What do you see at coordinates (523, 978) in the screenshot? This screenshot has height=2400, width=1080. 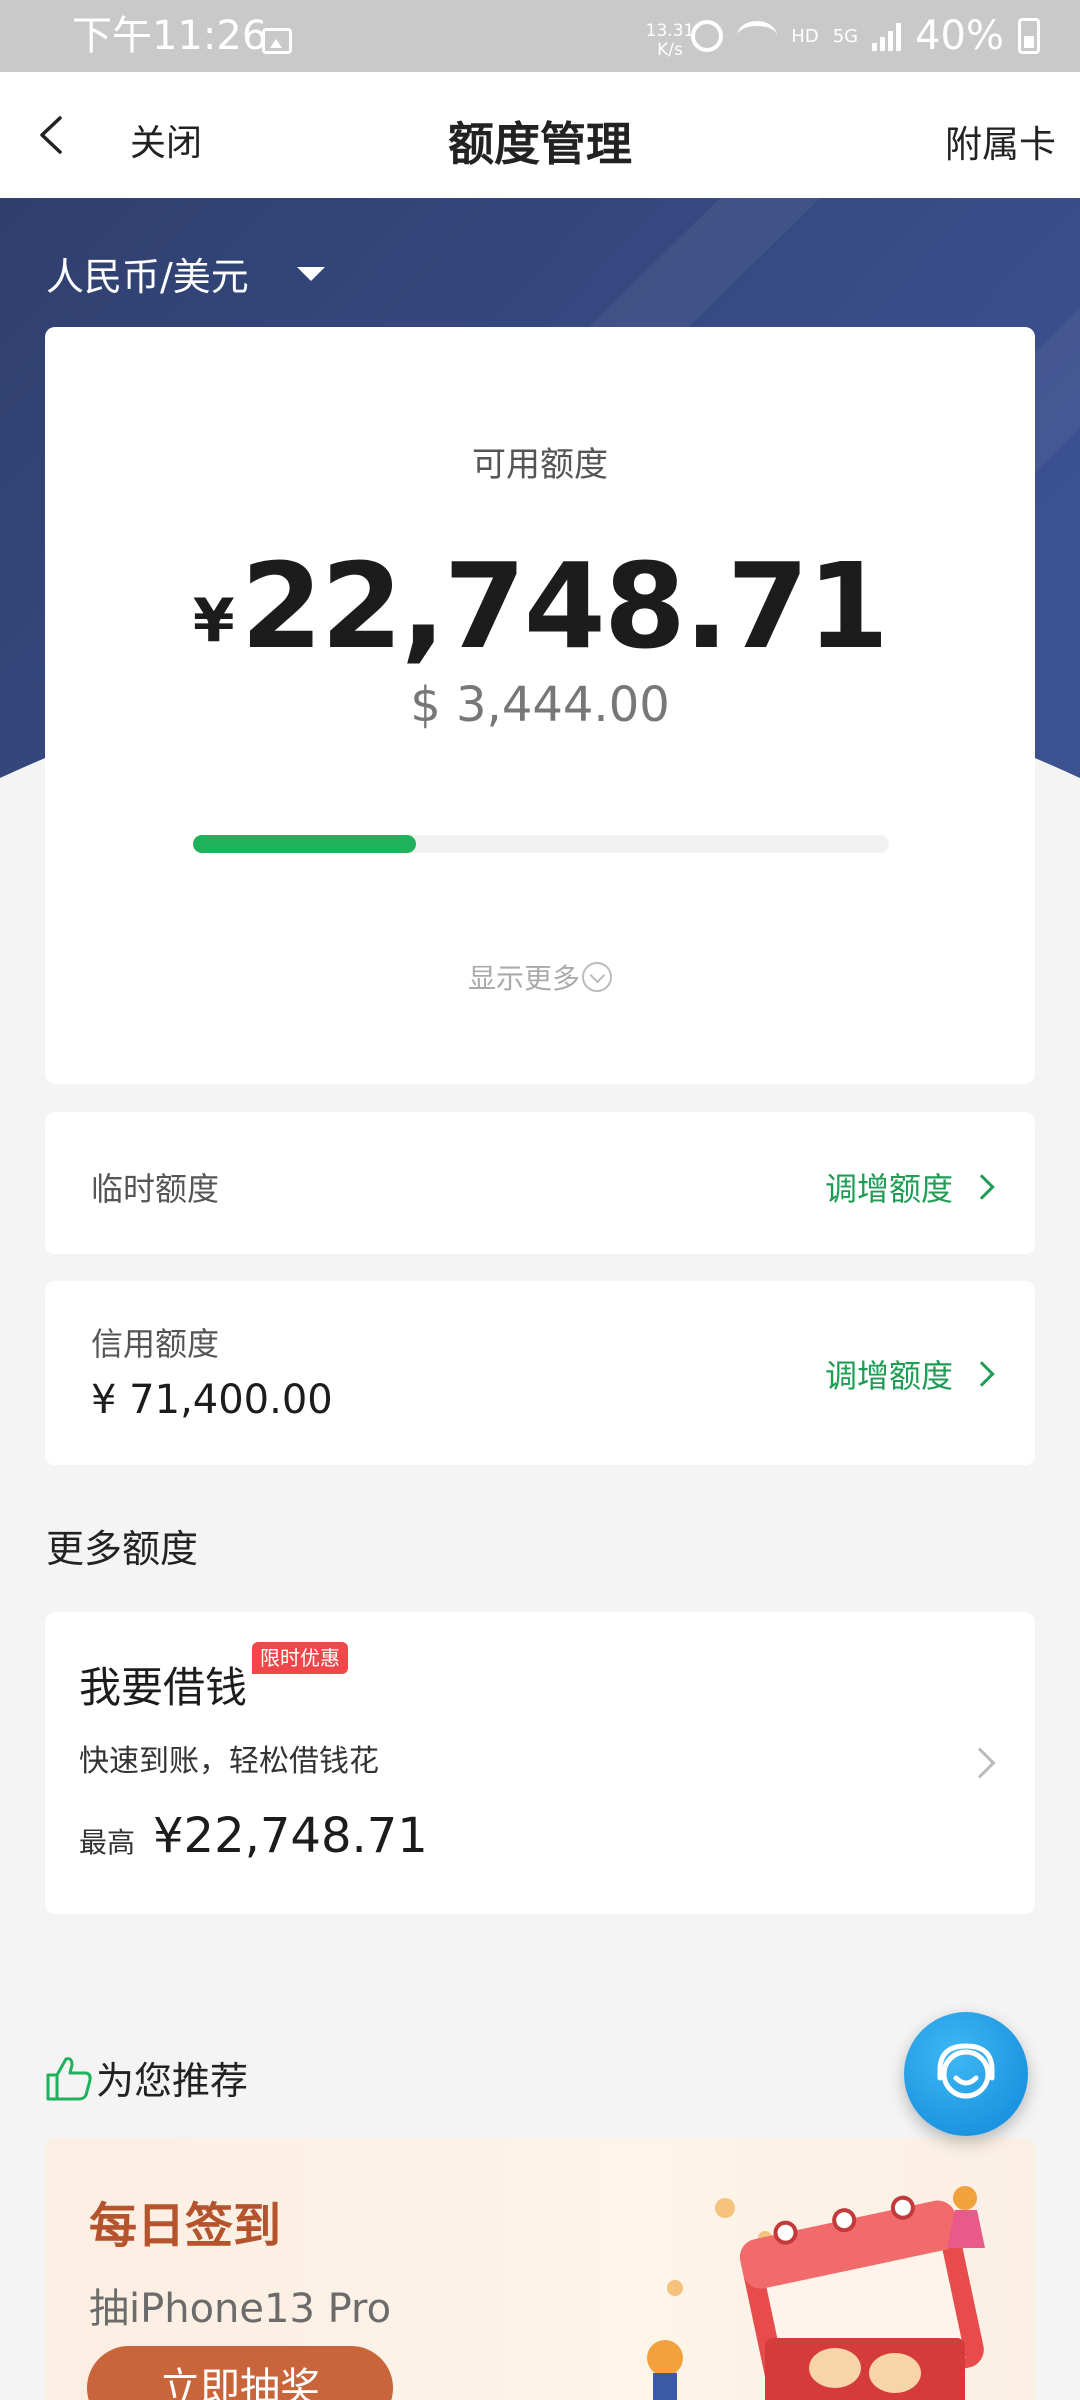 I see `show-more-label: 显示更多` at bounding box center [523, 978].